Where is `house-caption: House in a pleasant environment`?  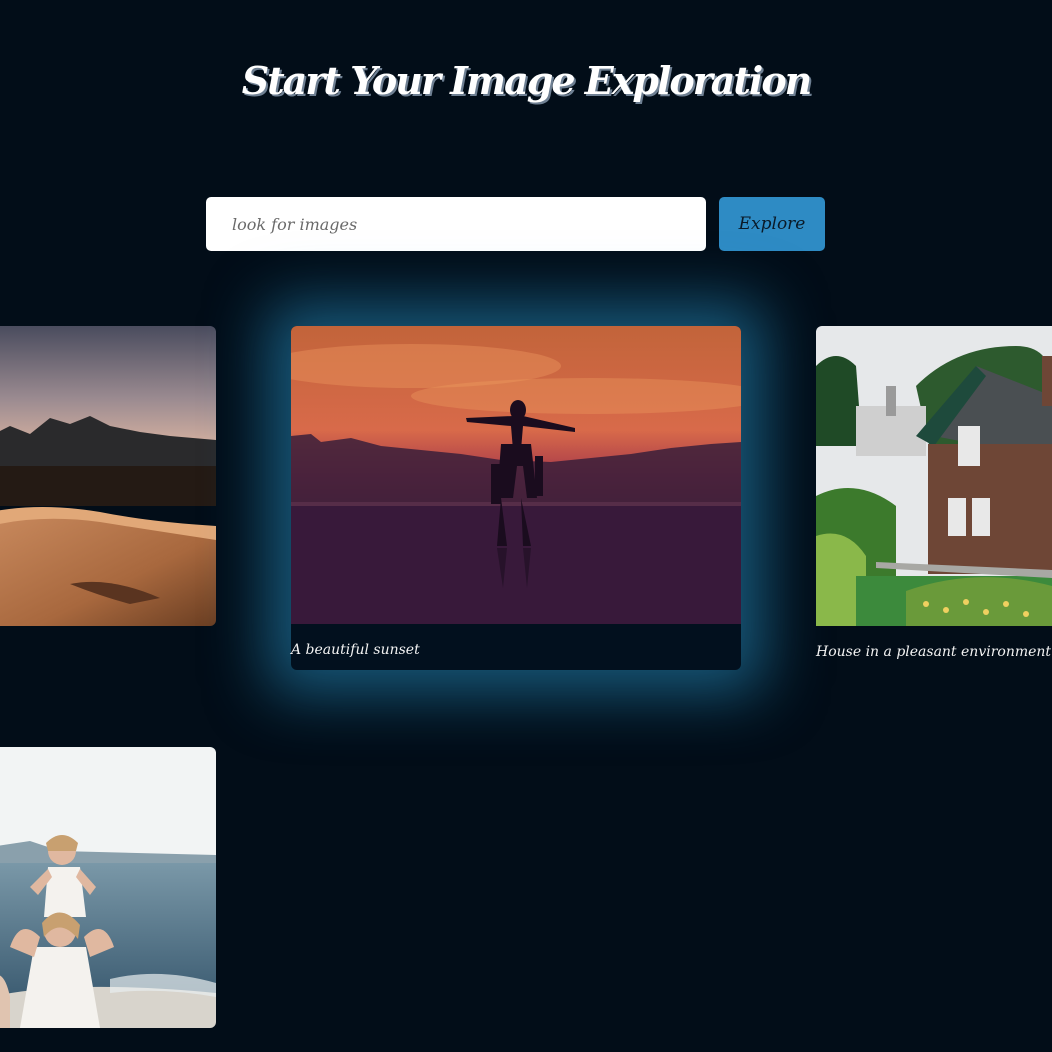
house-caption: House in a pleasant environment is located at coordinates (934, 652).